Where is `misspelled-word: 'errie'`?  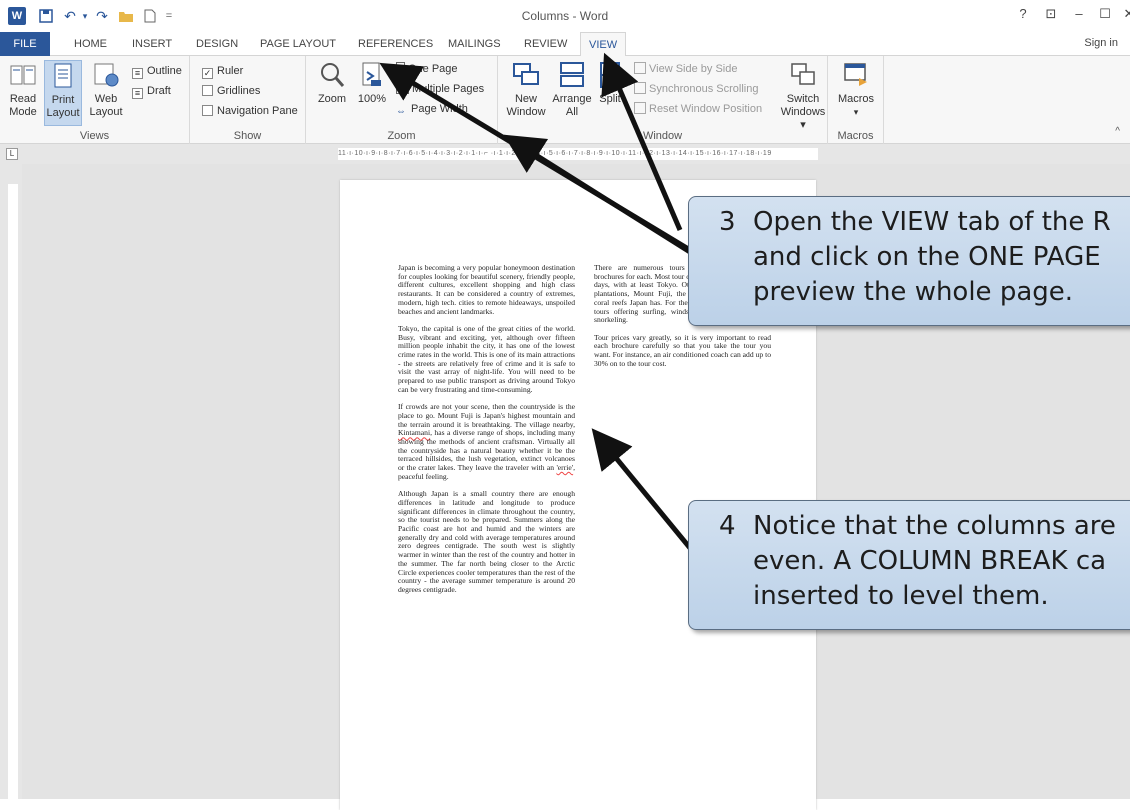
misspelled-word: 'errie' is located at coordinates (565, 468).